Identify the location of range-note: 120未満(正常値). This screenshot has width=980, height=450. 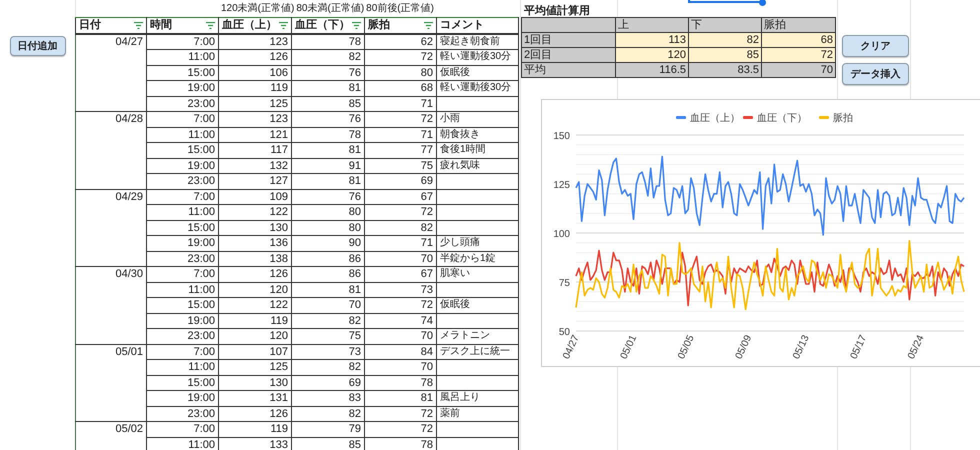
(257, 9).